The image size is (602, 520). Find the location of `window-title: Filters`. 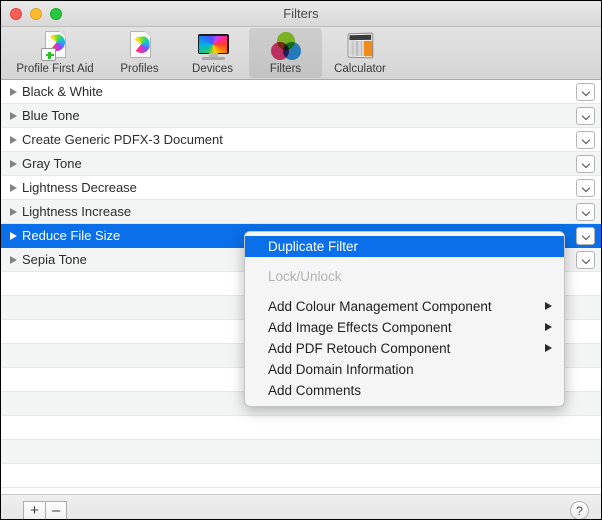

window-title: Filters is located at coordinates (301, 13).